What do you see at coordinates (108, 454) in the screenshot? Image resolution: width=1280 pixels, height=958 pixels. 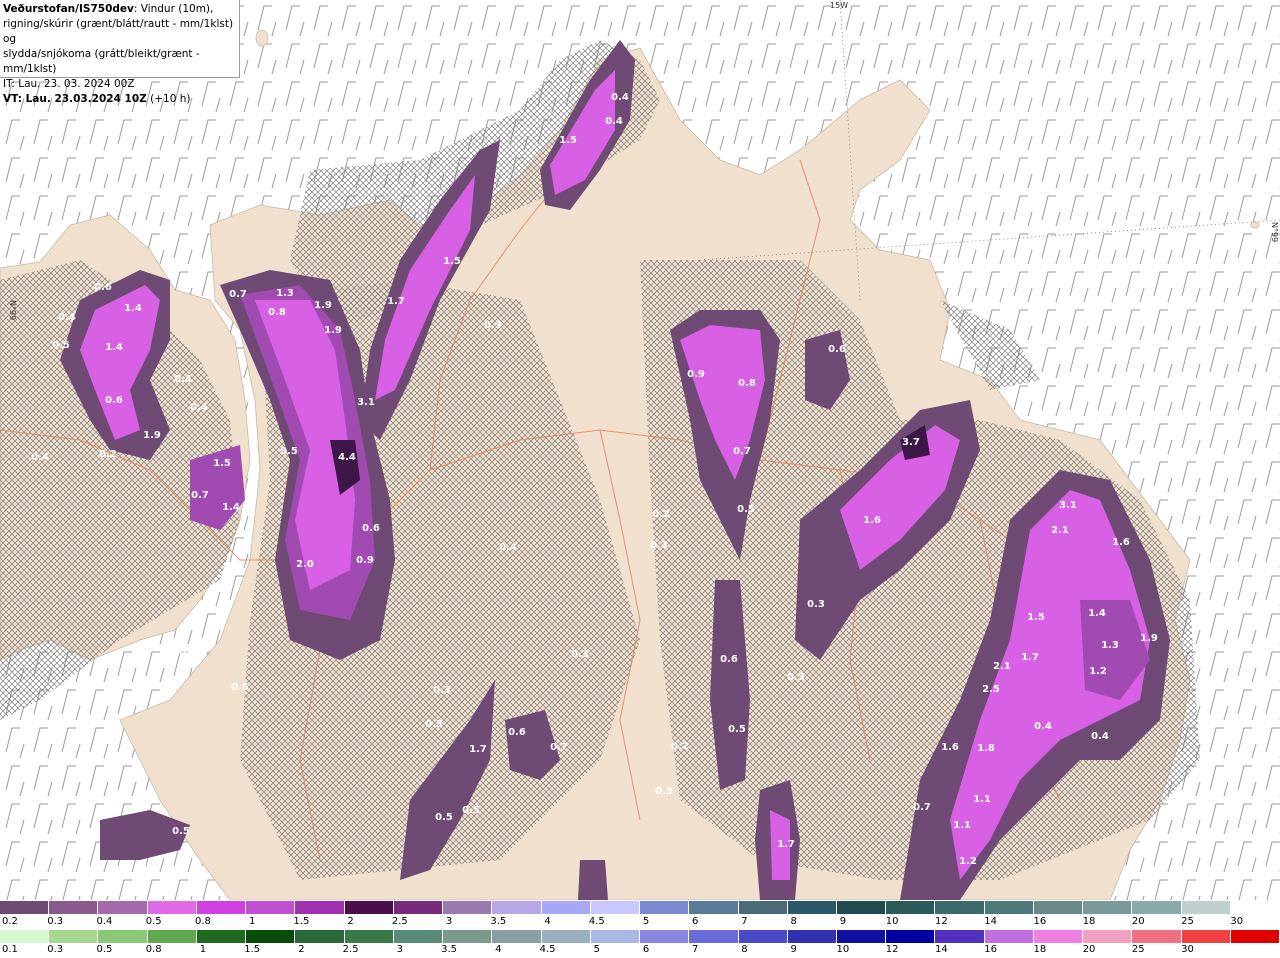 I see `precip-value-label: 0.2` at bounding box center [108, 454].